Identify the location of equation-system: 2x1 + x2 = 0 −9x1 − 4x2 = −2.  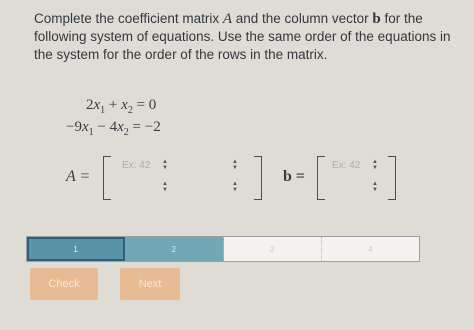
(146, 116).